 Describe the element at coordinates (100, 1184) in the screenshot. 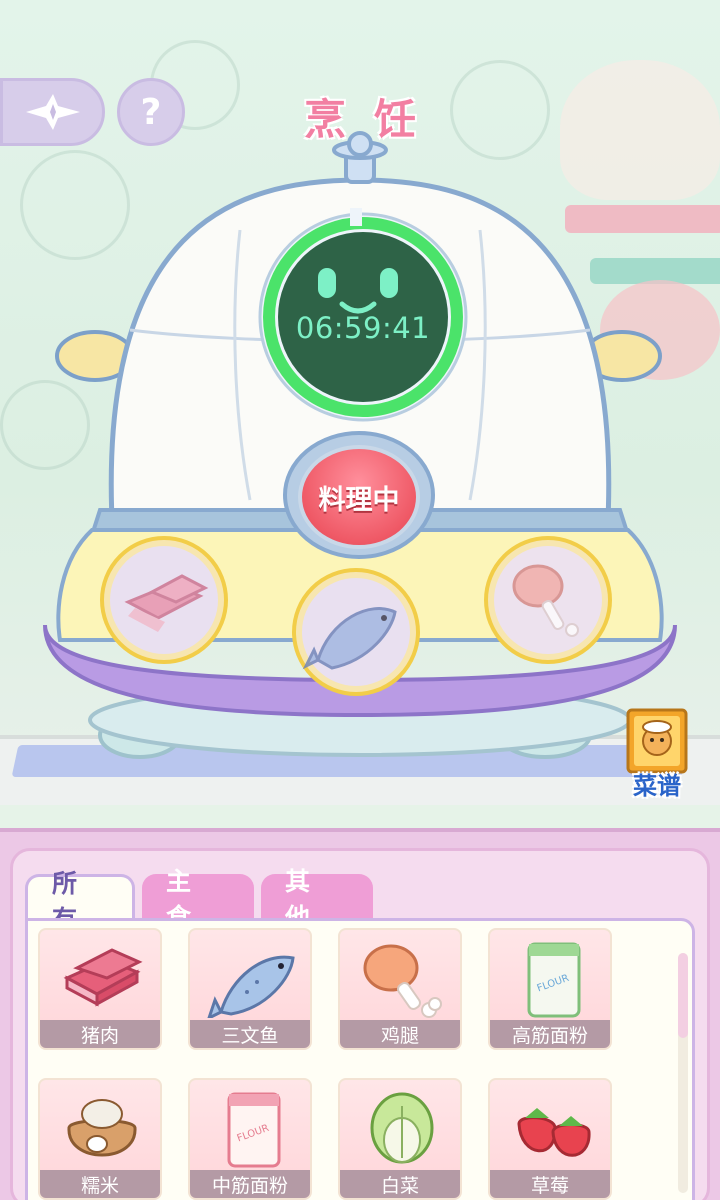

I see `ingredient-label: 糯米` at that location.